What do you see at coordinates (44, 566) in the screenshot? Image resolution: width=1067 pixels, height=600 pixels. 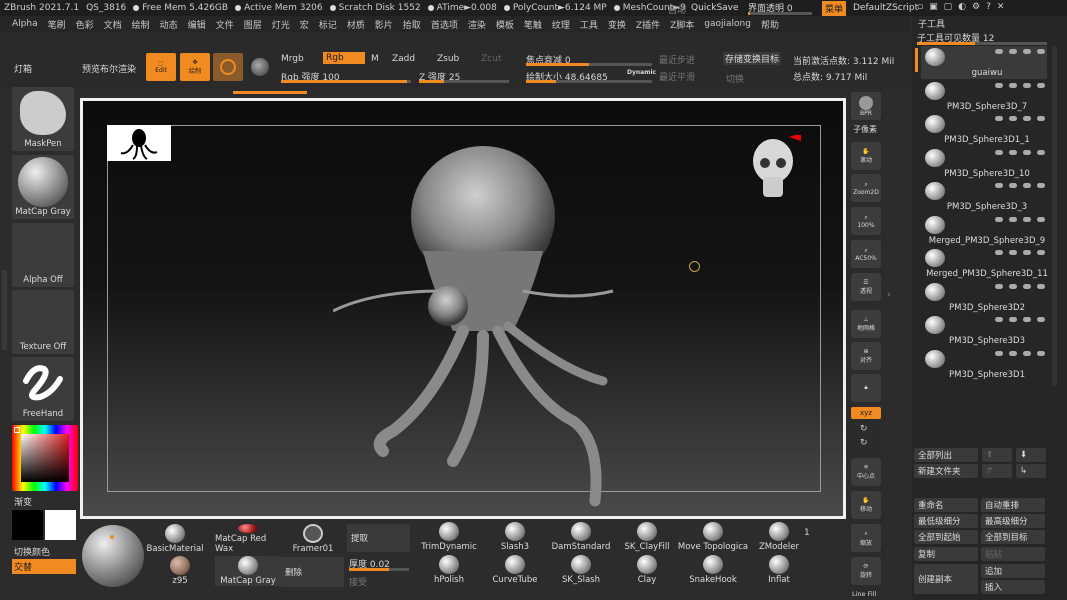 I see `alternate-button: 交替` at bounding box center [44, 566].